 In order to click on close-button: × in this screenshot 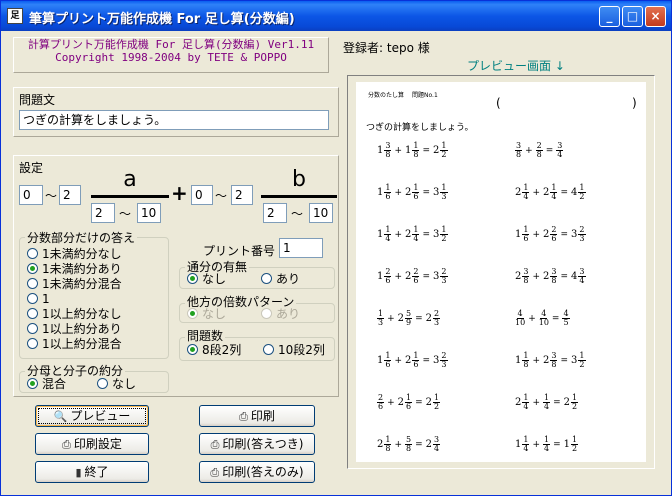, I will do `click(655, 16)`.